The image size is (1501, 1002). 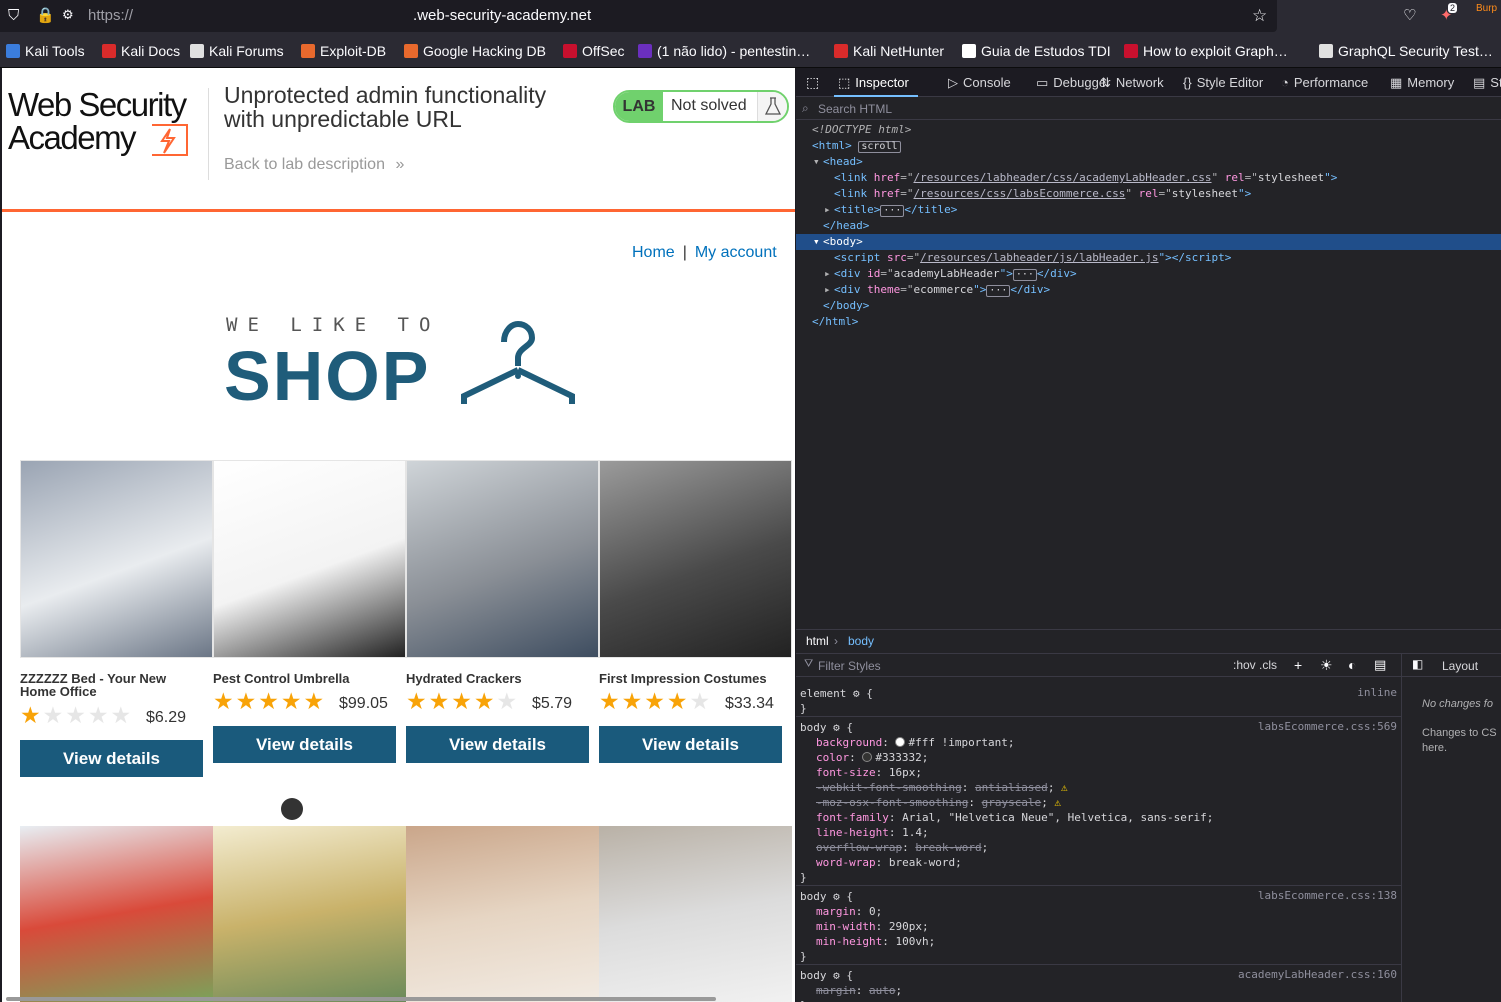 What do you see at coordinates (1148, 109) in the screenshot?
I see `html-search: ⌕ Search HTML` at bounding box center [1148, 109].